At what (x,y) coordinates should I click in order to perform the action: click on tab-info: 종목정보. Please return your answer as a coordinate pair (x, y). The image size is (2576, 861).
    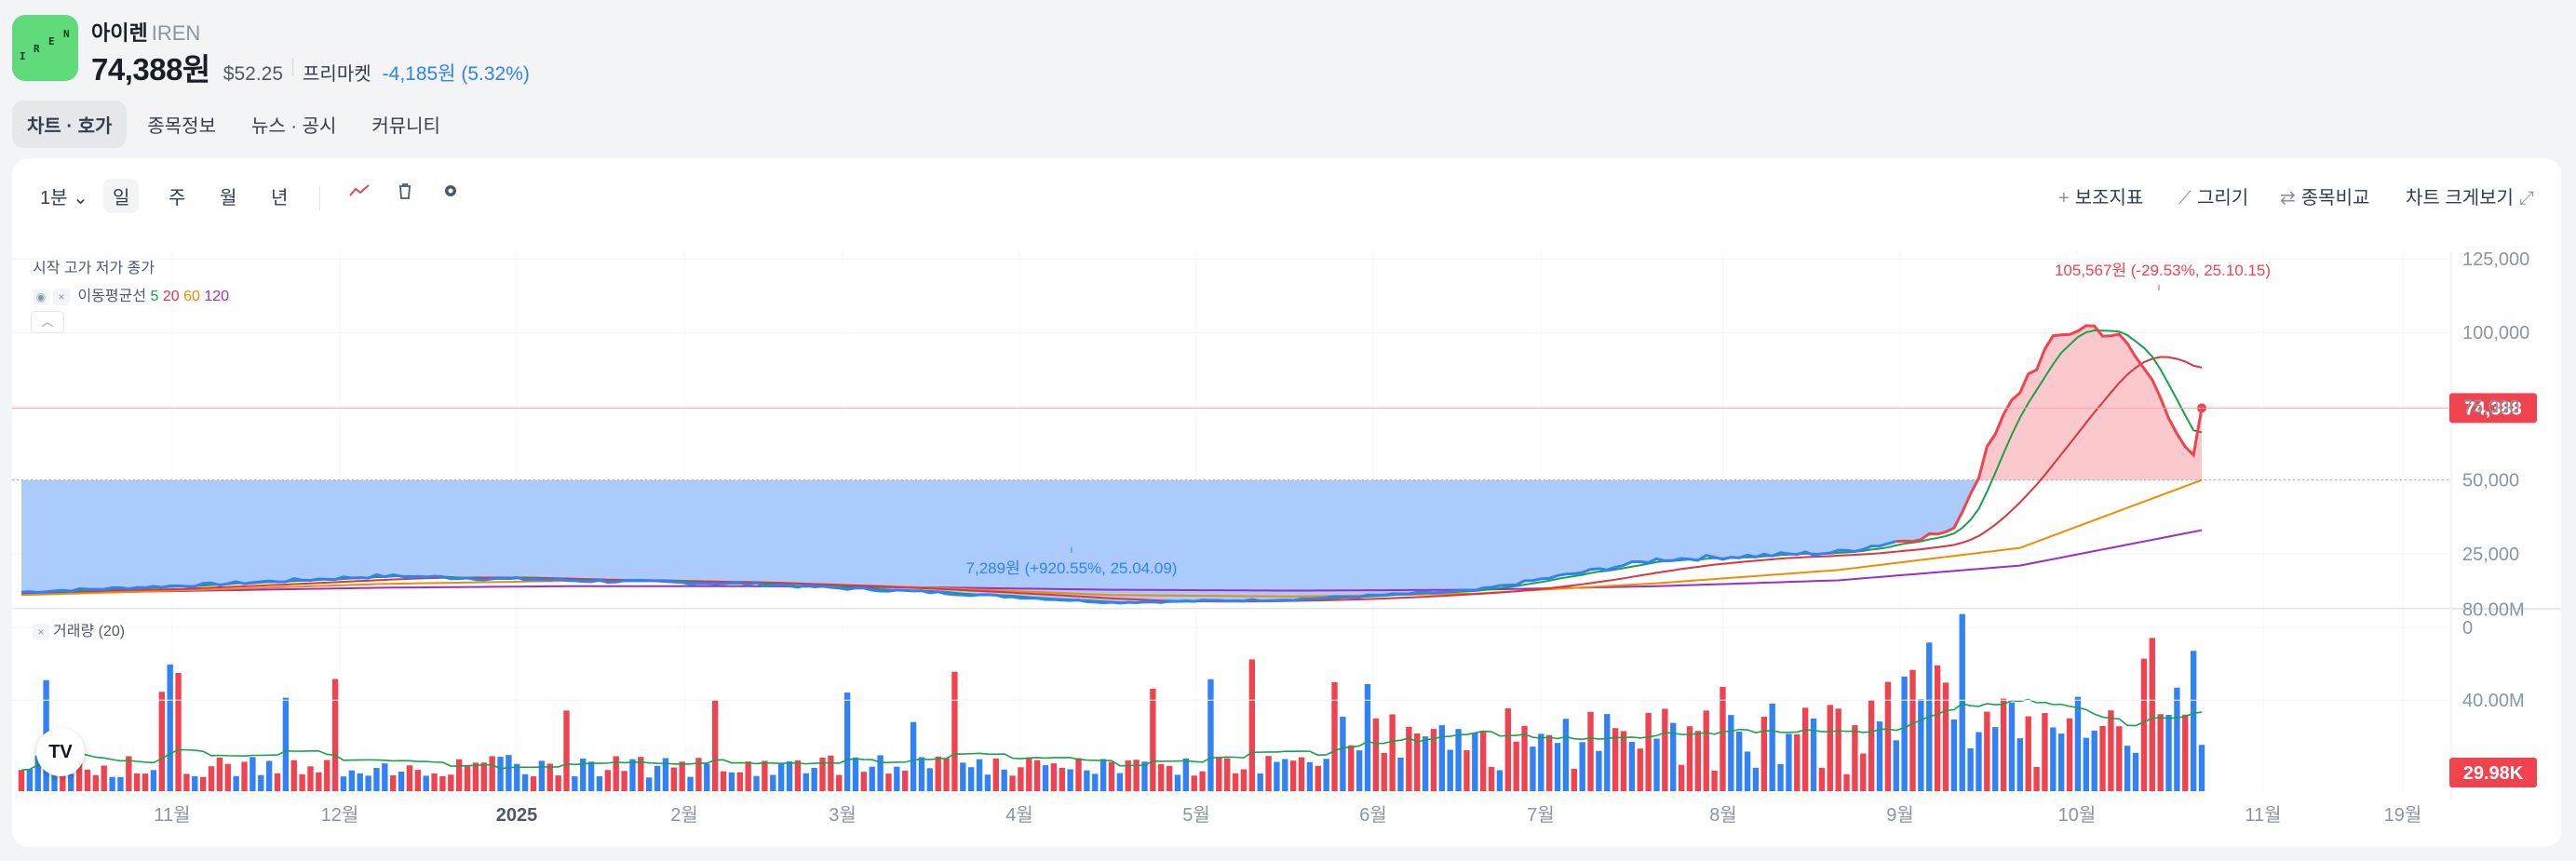
    Looking at the image, I should click on (181, 125).